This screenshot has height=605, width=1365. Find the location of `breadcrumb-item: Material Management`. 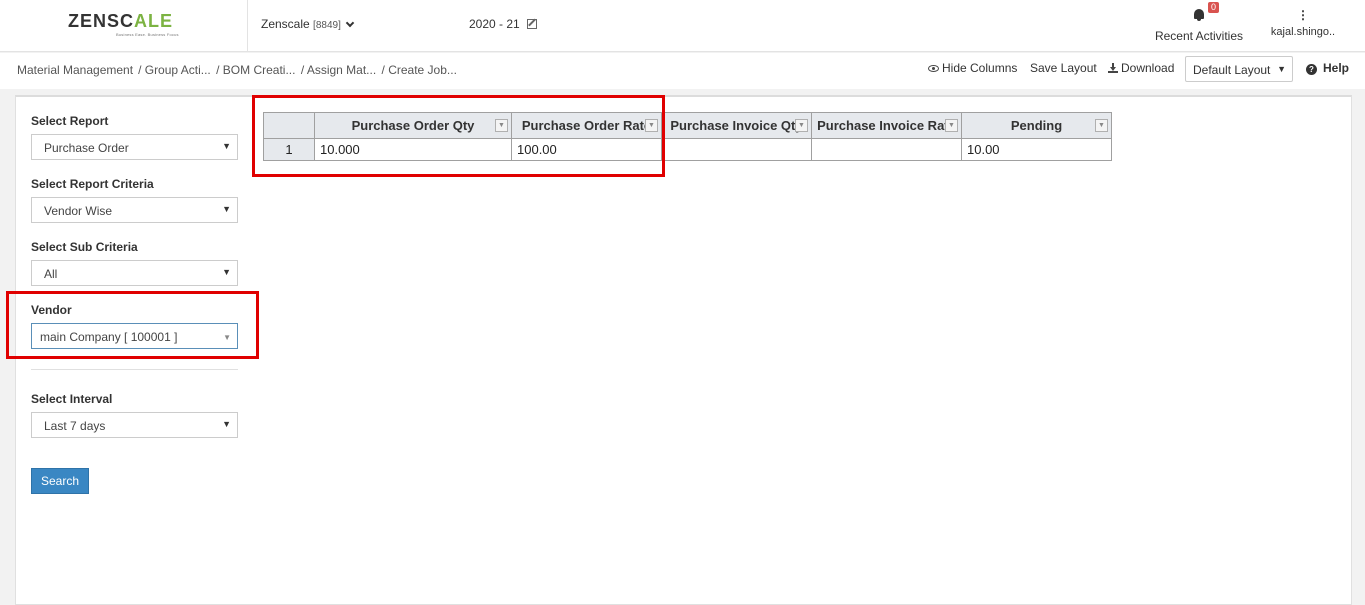

breadcrumb-item: Material Management is located at coordinates (75, 70).